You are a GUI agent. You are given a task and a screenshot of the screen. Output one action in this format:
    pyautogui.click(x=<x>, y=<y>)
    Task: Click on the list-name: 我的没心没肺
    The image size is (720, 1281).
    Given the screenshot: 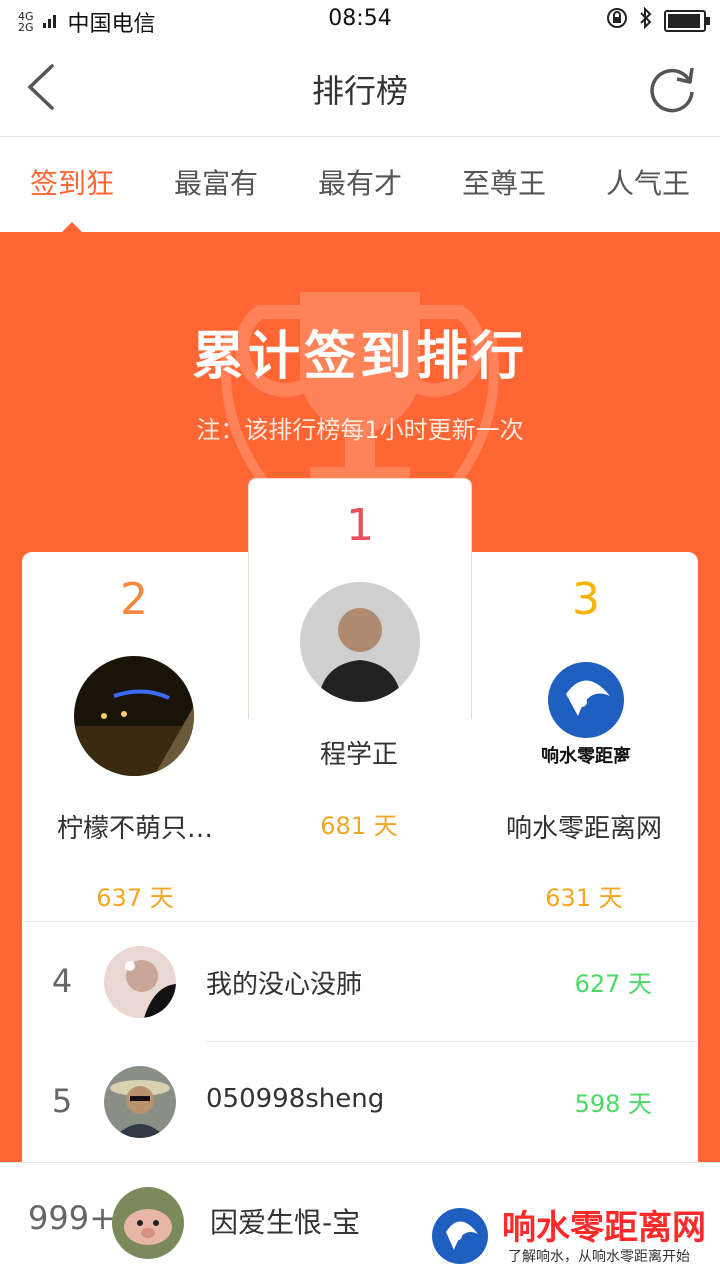 What is the action you would take?
    pyautogui.click(x=284, y=985)
    